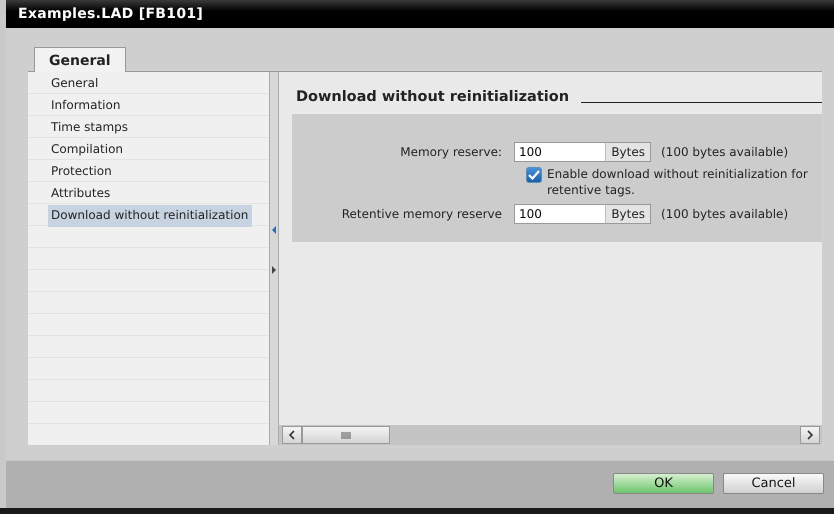  I want to click on sidebar-item: Time stamps, so click(90, 128).